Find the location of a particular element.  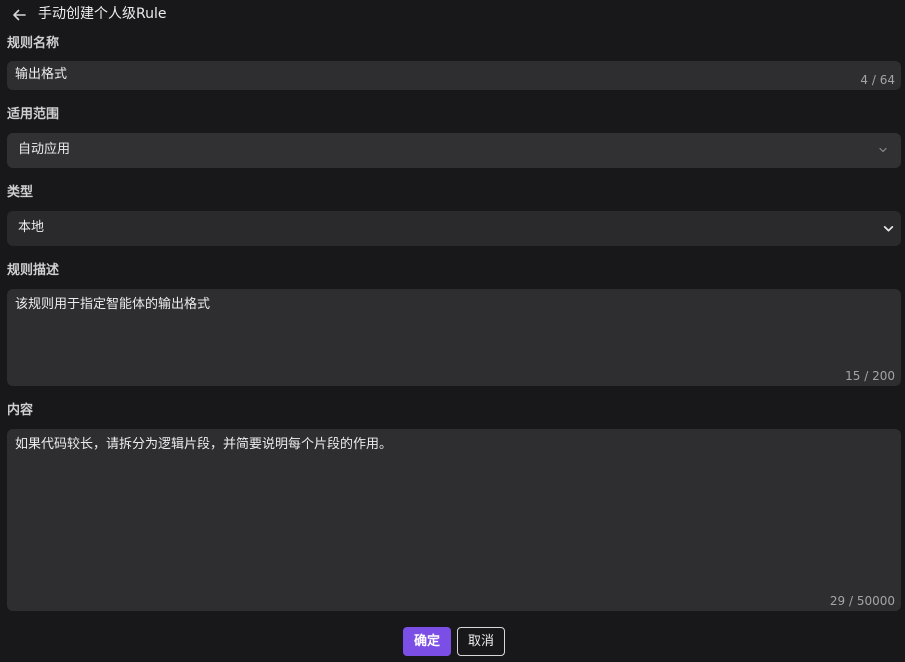

description-value: 该规则用于指定智能体的输出格式 is located at coordinates (113, 304).